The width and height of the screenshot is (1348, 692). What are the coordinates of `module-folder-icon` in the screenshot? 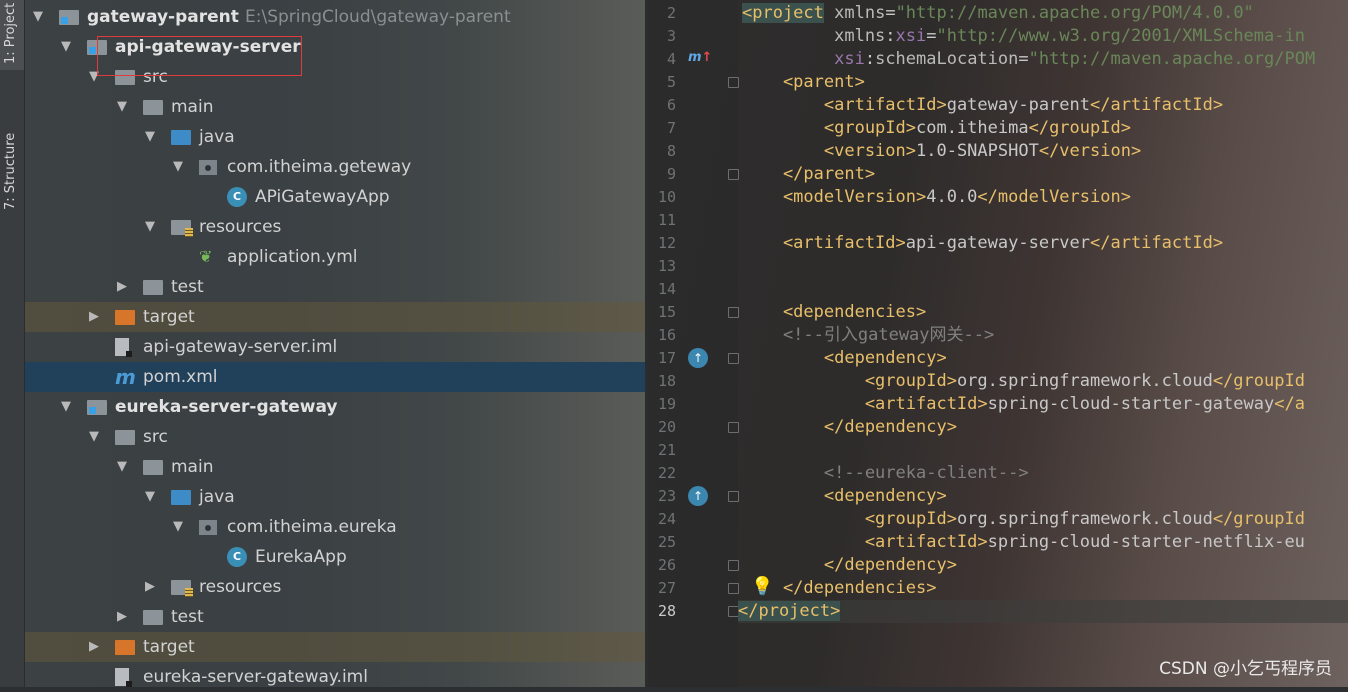 It's located at (97, 407).